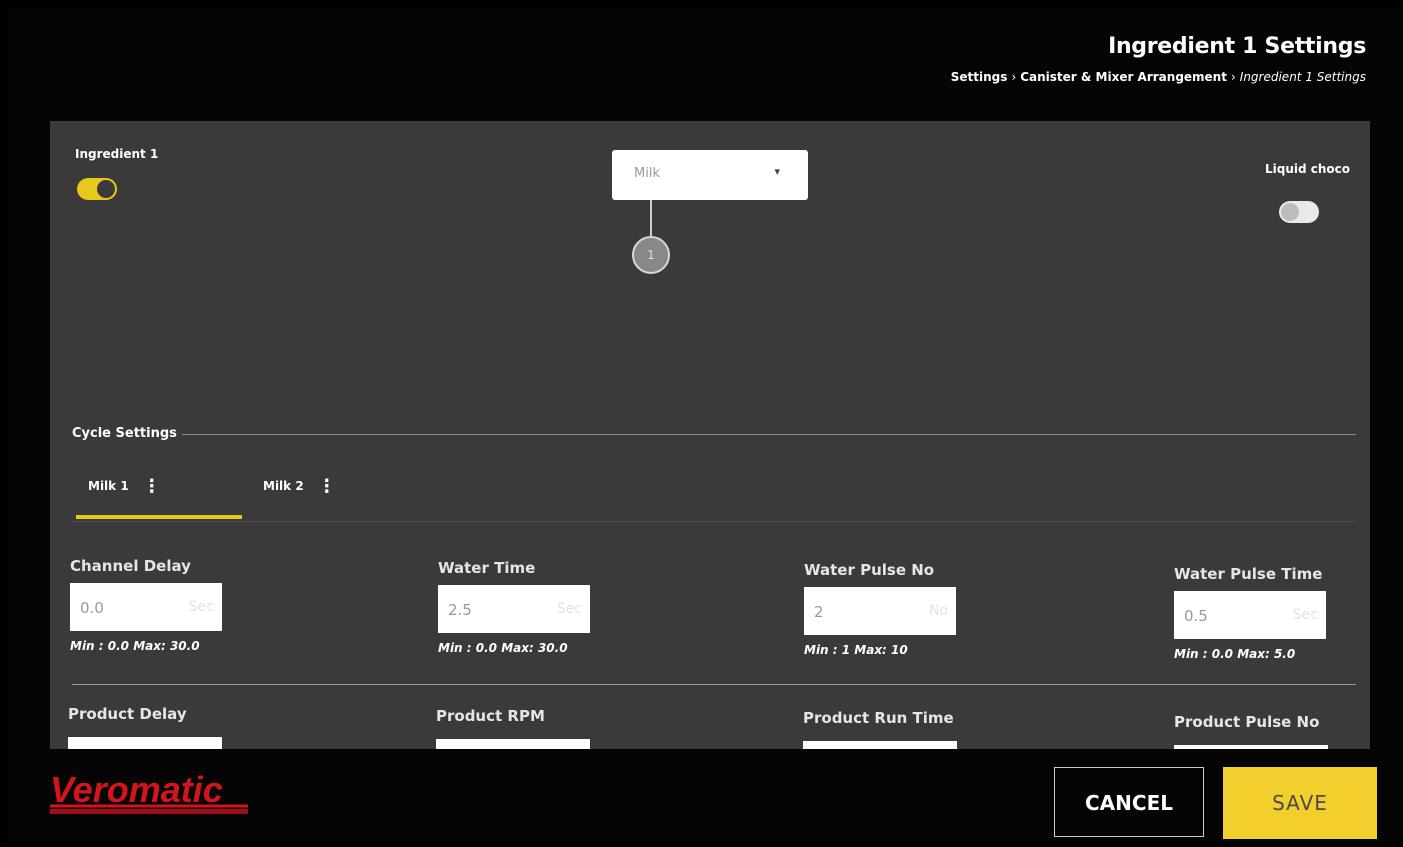 This screenshot has height=847, width=1403. Describe the element at coordinates (514, 609) in the screenshot. I see `water-time-input: 2.5 Sec` at that location.